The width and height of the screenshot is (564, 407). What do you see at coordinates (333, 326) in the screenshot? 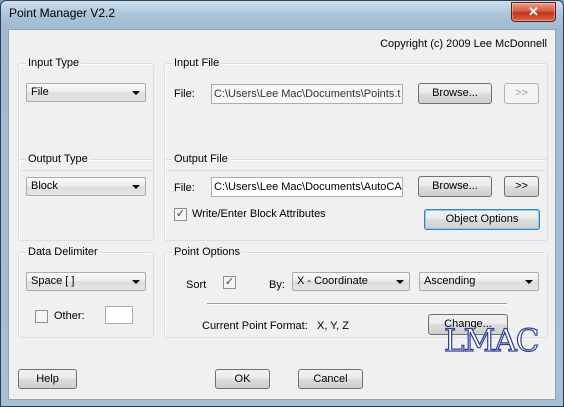
I see `point-format-value: X, Y, Z` at bounding box center [333, 326].